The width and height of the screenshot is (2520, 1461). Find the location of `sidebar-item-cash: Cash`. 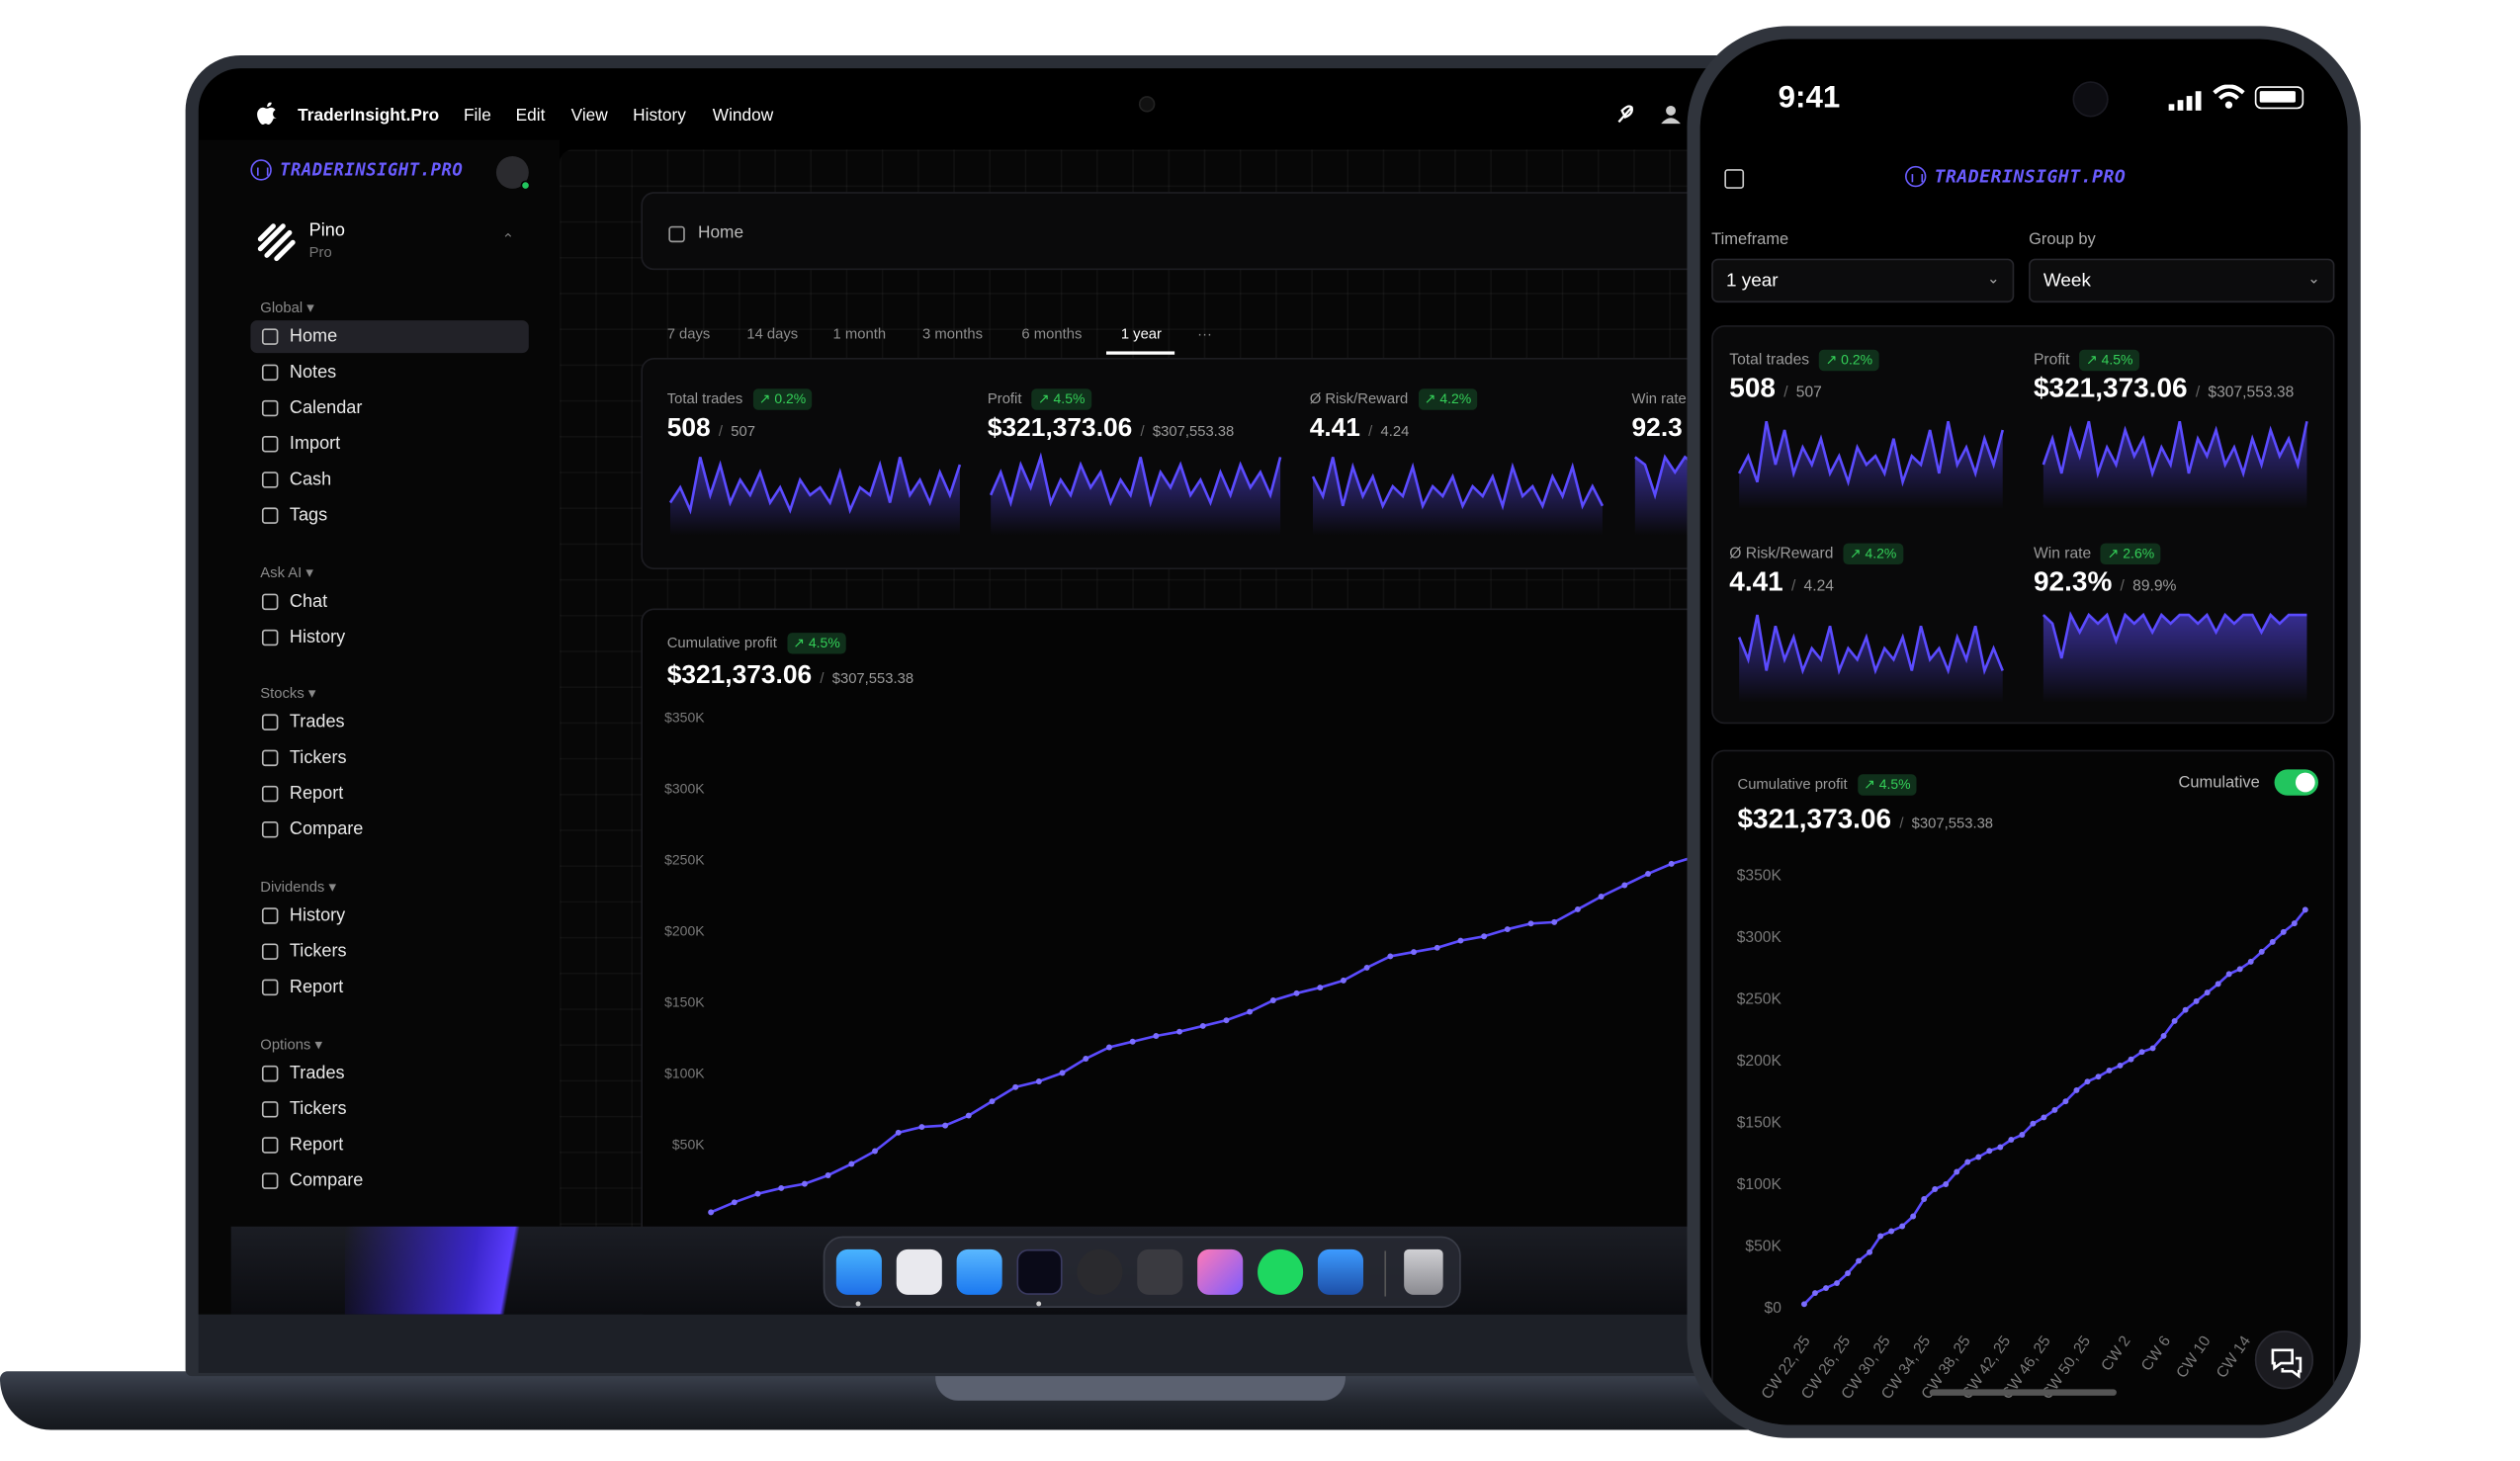

sidebar-item-cash: Cash is located at coordinates (389, 480).